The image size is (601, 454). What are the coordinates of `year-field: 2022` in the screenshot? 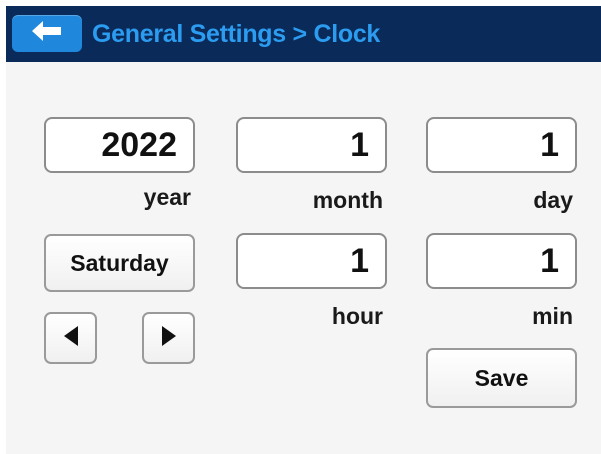 It's located at (119, 145).